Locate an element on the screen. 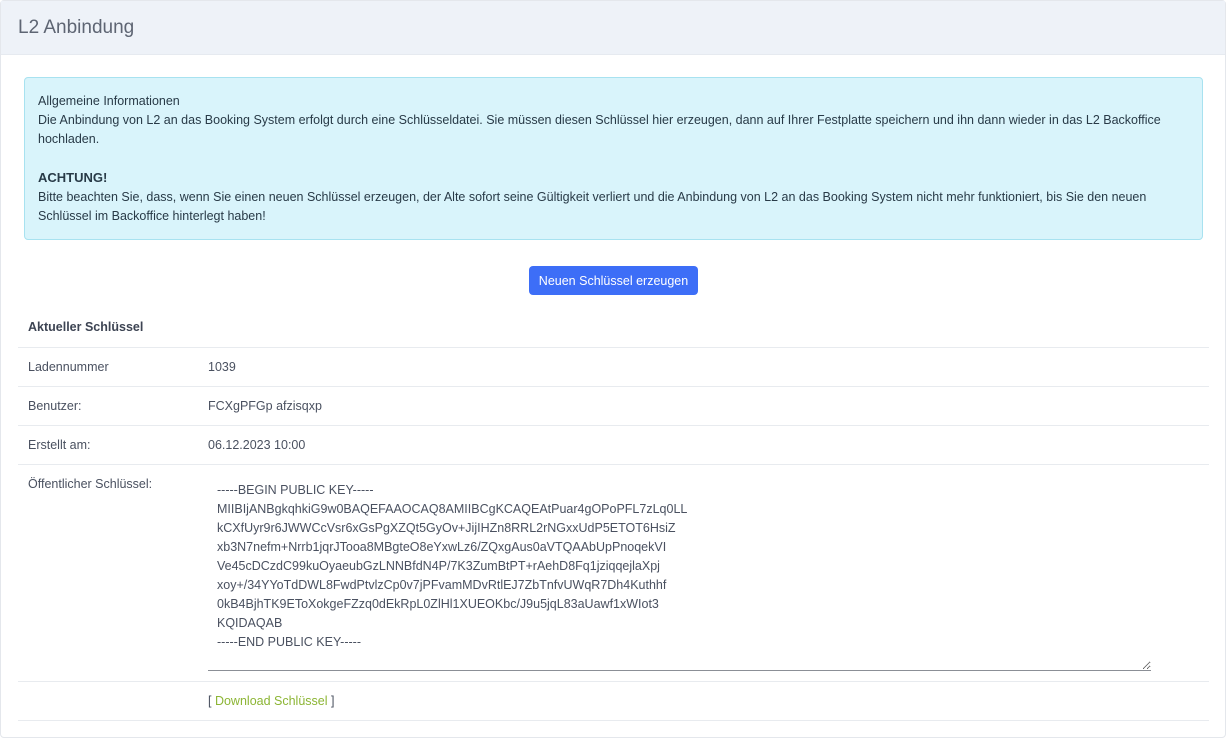  user-label: Benutzer: is located at coordinates (55, 406).